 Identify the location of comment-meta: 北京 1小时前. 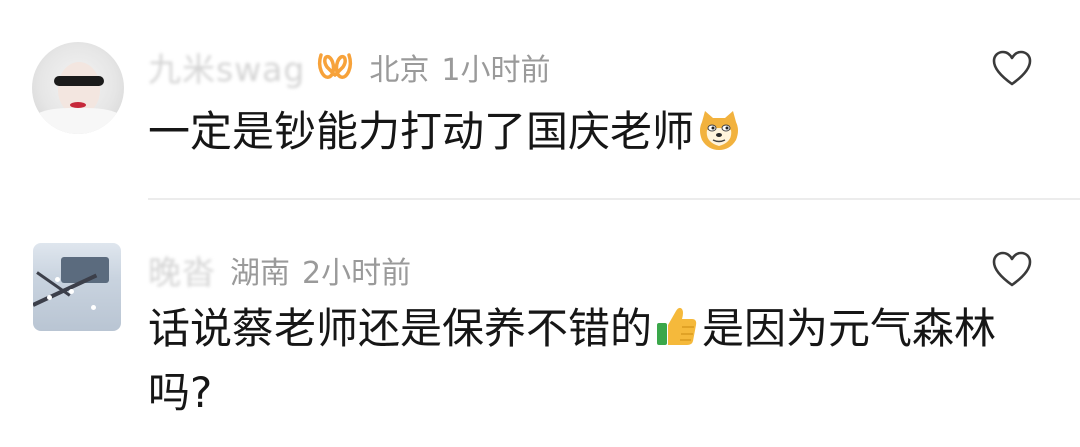
(459, 67).